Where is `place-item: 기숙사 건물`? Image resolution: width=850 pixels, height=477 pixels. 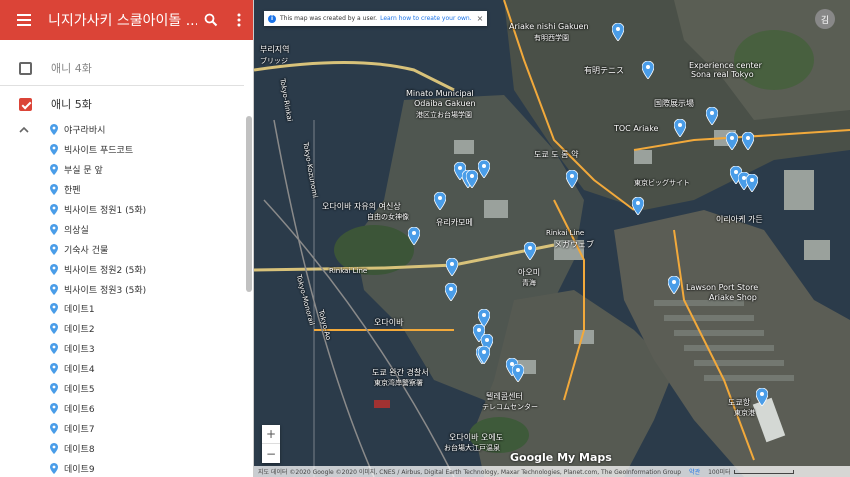
place-item: 기숙사 건물 is located at coordinates (145, 249).